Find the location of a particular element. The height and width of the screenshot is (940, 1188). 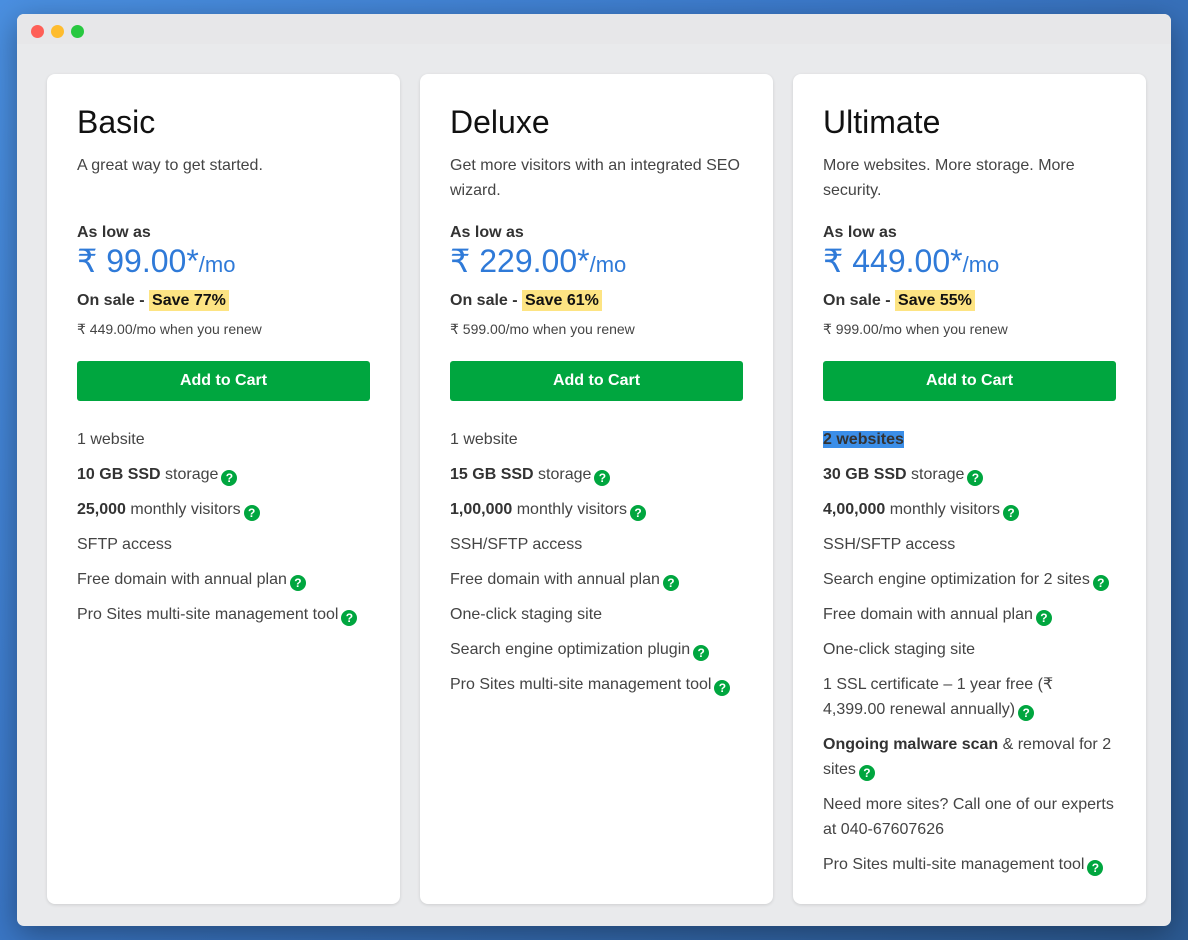

feature-highlight: 1,00,000 is located at coordinates (481, 509).